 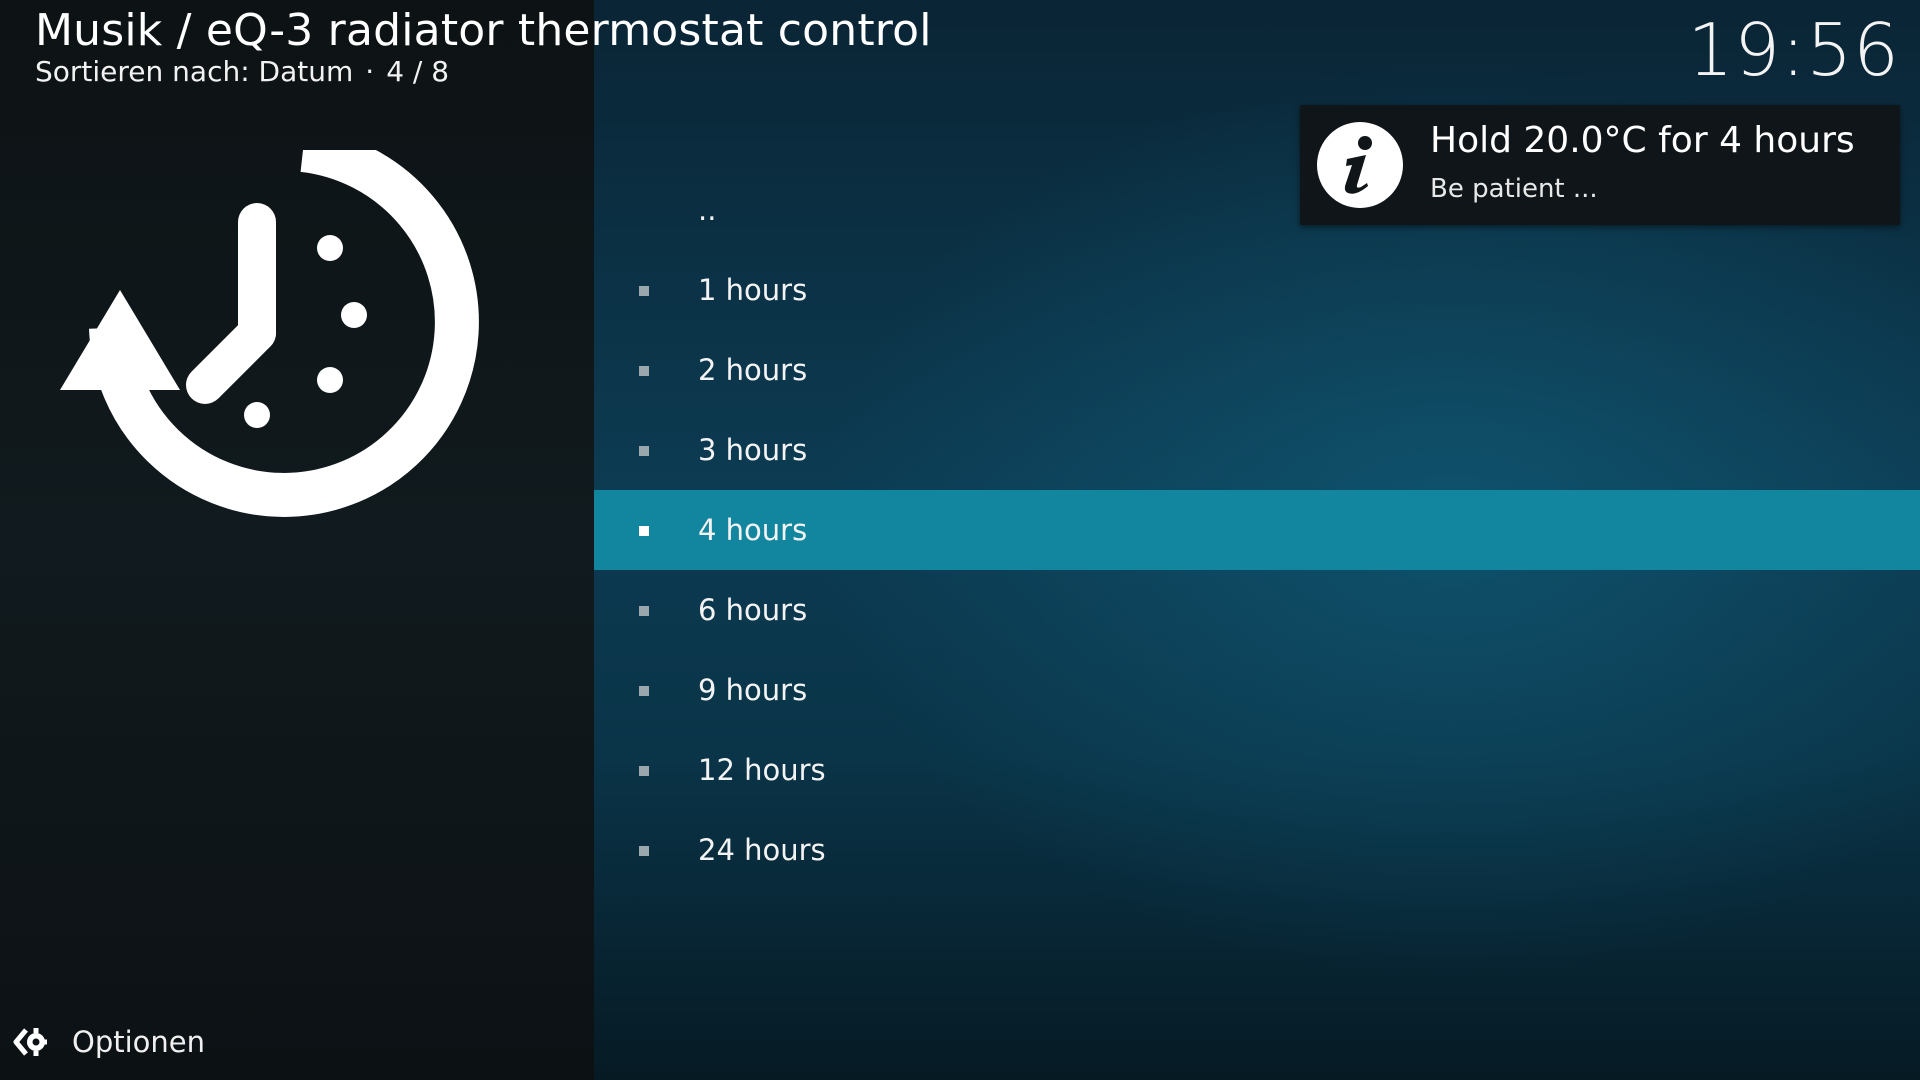 I want to click on list-item-label: 12 hours, so click(x=762, y=770).